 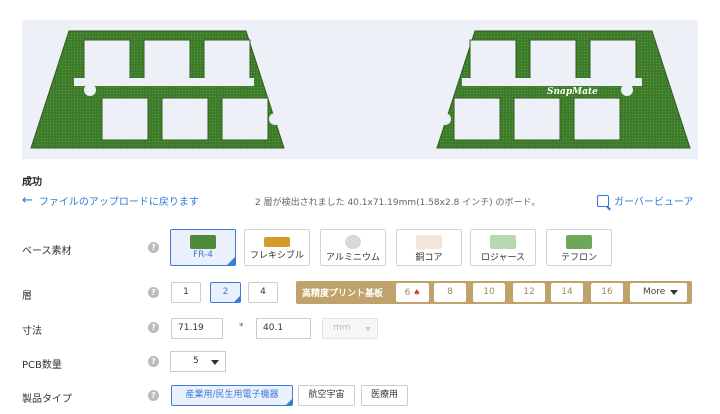 I want to click on material-rogers: ロジャース, so click(x=503, y=247).